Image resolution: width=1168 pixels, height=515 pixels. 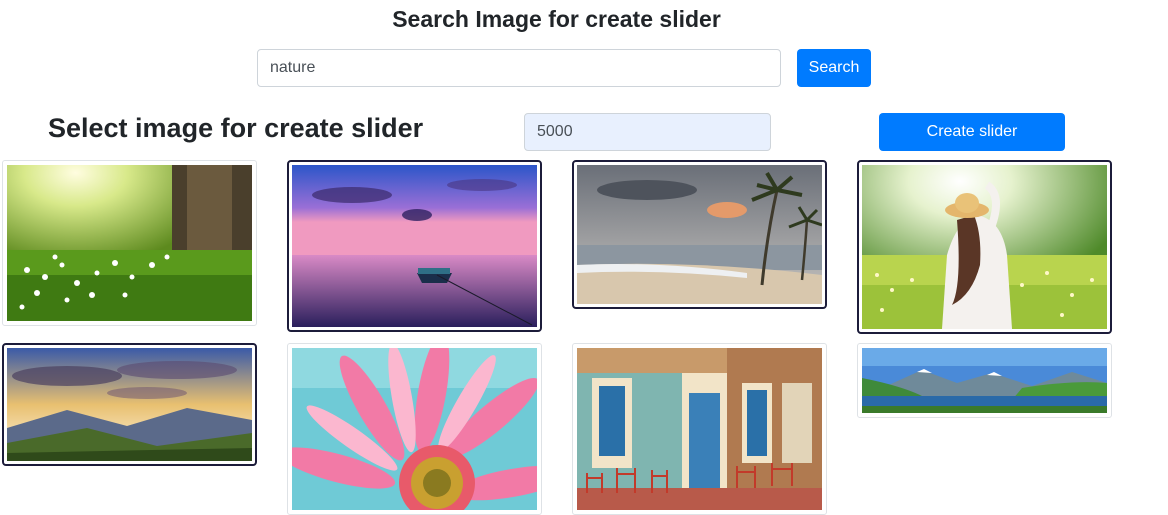 What do you see at coordinates (556, 19) in the screenshot?
I see `search-title: Search Image for create slider` at bounding box center [556, 19].